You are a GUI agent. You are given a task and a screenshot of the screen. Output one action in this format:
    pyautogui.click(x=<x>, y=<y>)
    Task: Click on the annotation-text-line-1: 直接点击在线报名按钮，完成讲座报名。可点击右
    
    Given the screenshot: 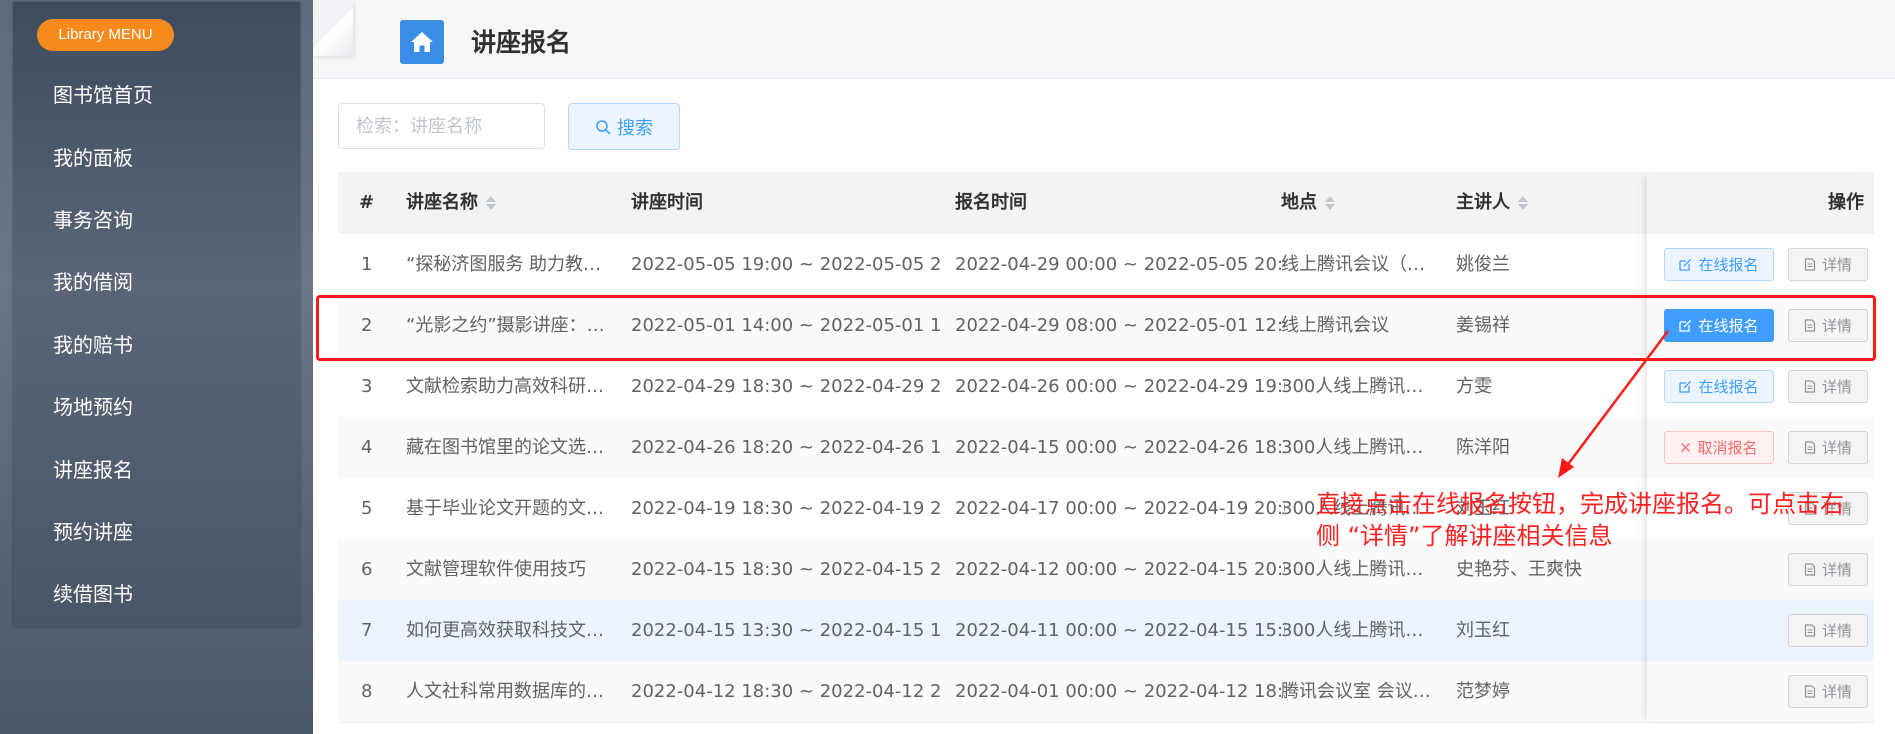 What is the action you would take?
    pyautogui.click(x=1580, y=504)
    